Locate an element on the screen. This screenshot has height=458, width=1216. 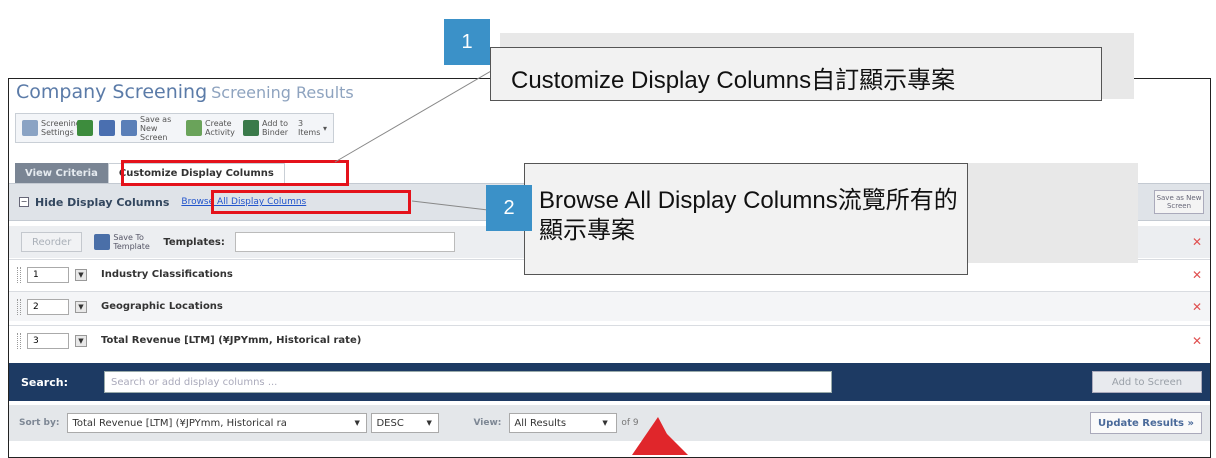
callout-customize: Customize Display Columns自訂顯示專案 is located at coordinates (796, 74).